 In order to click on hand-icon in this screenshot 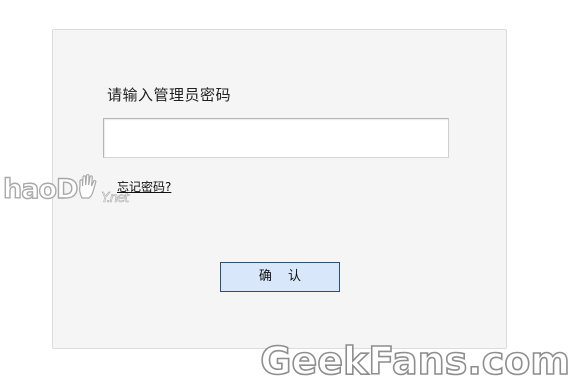, I will do `click(89, 187)`.